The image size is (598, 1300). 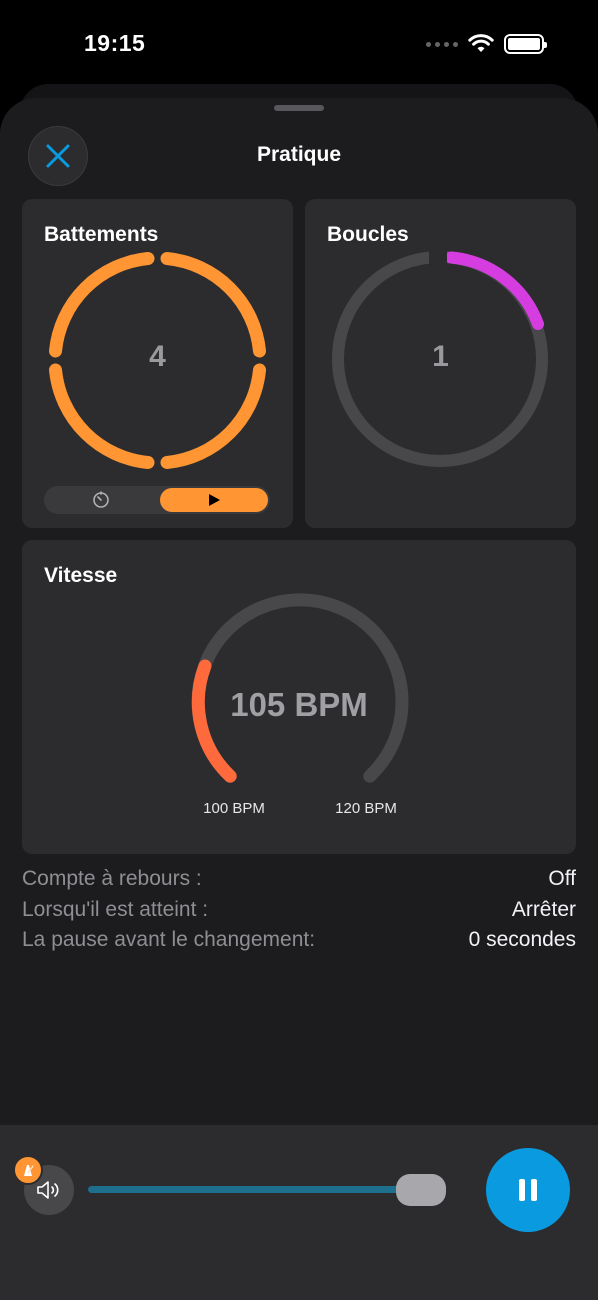 What do you see at coordinates (522, 939) in the screenshot?
I see `setting-value: 0 secondes` at bounding box center [522, 939].